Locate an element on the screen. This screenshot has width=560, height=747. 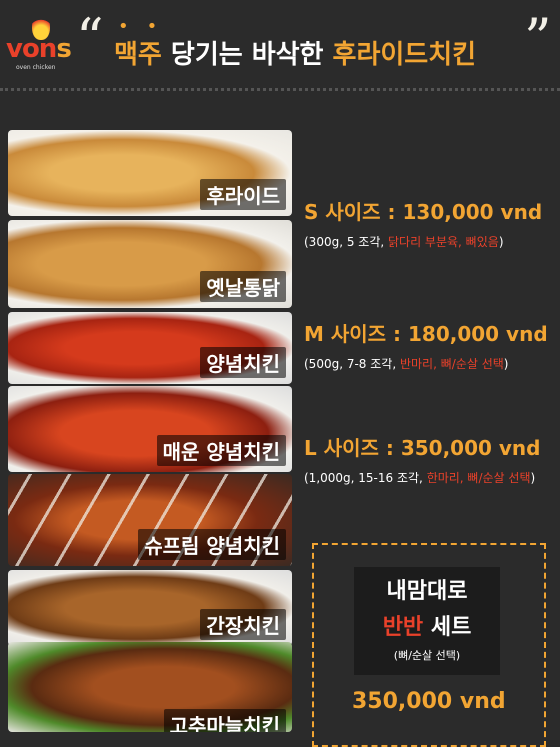
set-line1: 내맘대로 is located at coordinates (427, 591).